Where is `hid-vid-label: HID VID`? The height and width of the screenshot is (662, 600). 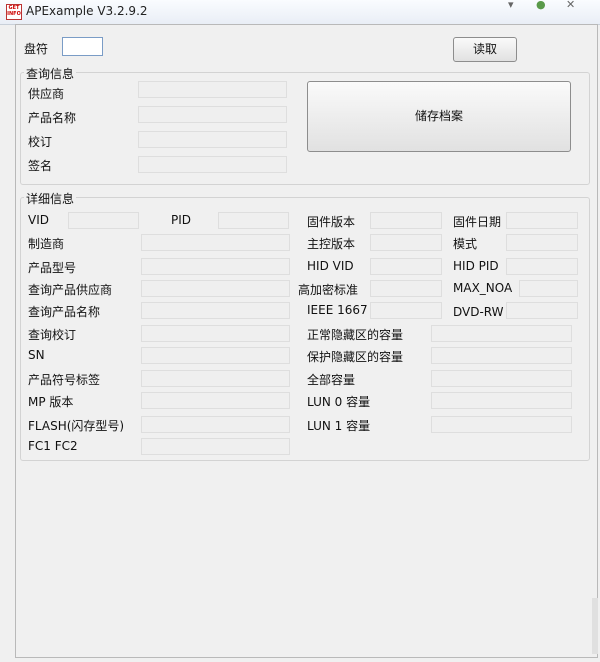 hid-vid-label: HID VID is located at coordinates (330, 266).